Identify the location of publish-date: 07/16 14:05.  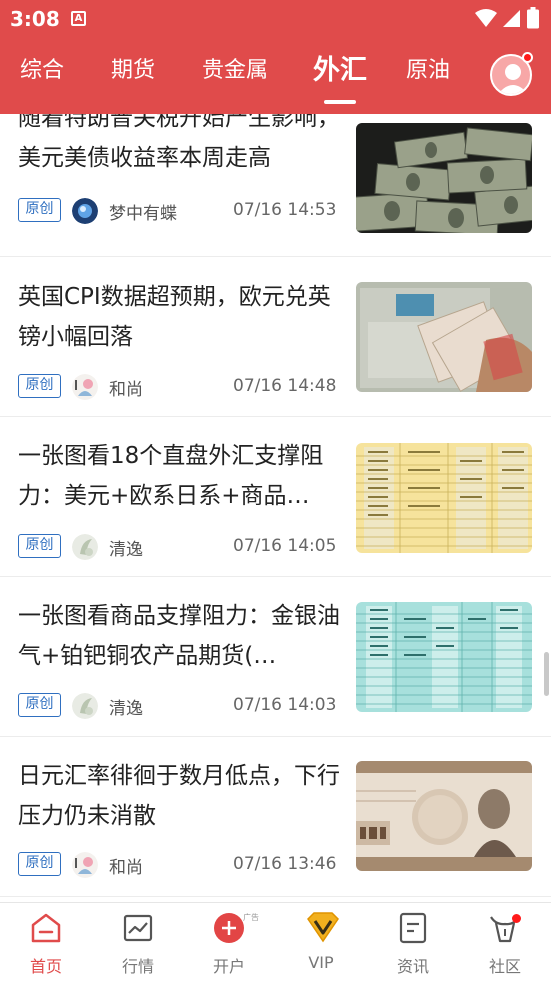
(285, 546).